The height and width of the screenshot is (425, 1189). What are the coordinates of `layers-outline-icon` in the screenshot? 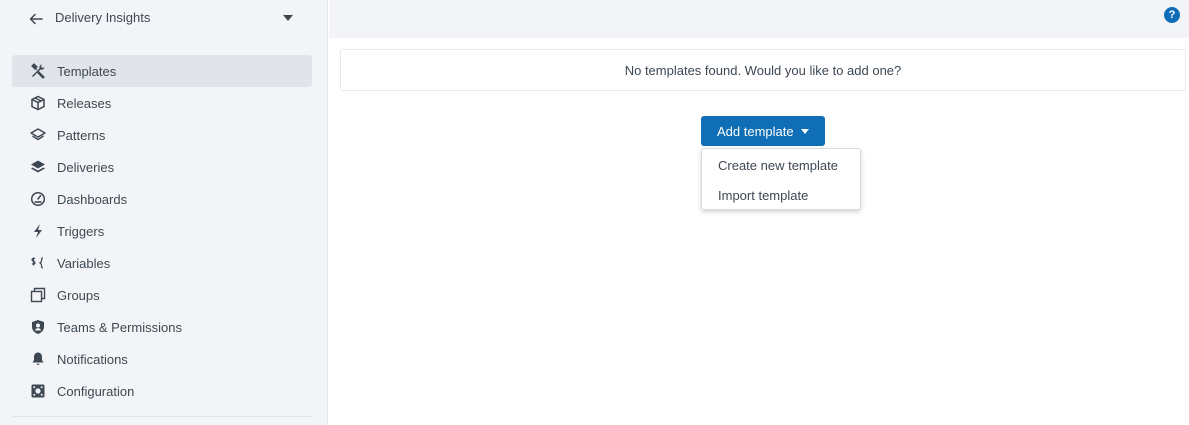 It's located at (38, 135).